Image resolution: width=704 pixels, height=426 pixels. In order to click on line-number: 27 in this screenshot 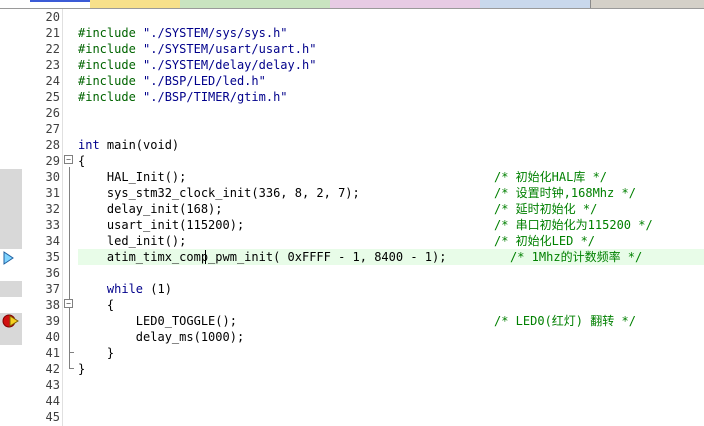, I will do `click(52, 129)`.